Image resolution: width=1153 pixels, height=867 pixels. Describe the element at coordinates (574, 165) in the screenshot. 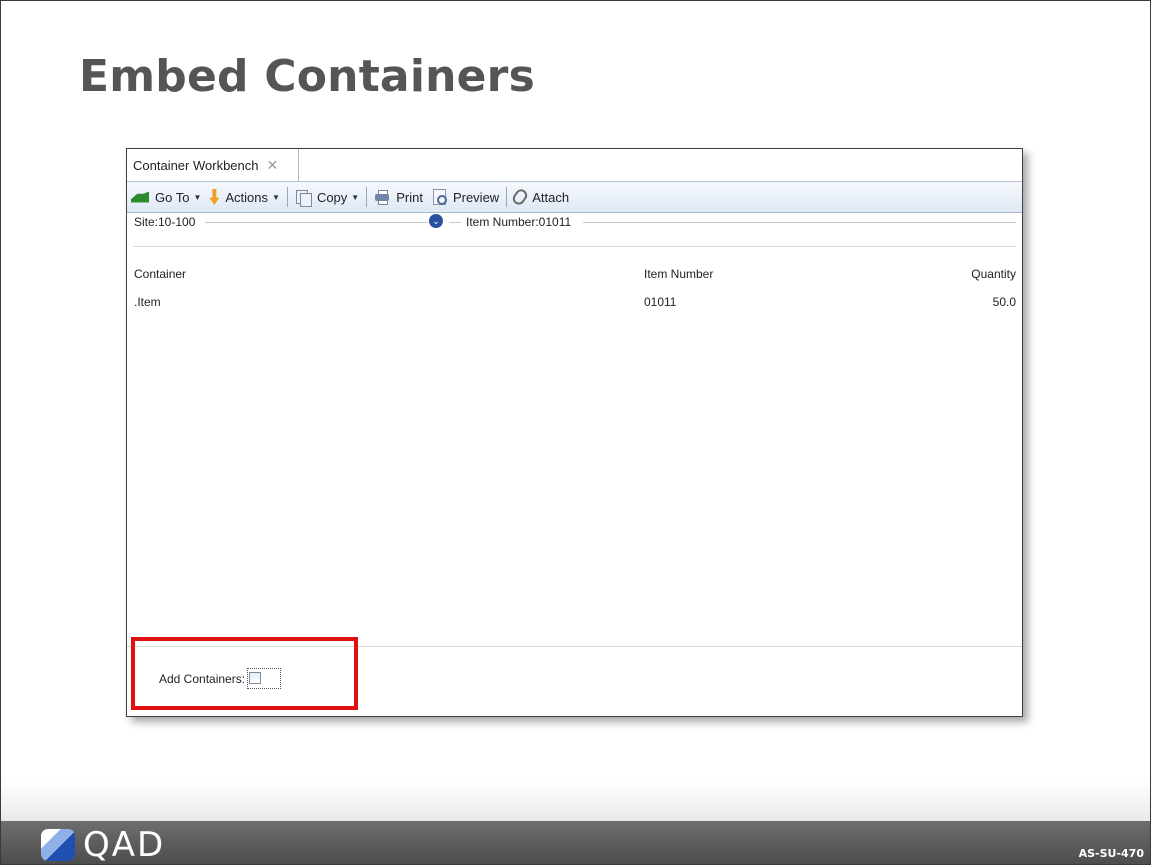

I see `tab-strip: Container Workbench ✕` at that location.